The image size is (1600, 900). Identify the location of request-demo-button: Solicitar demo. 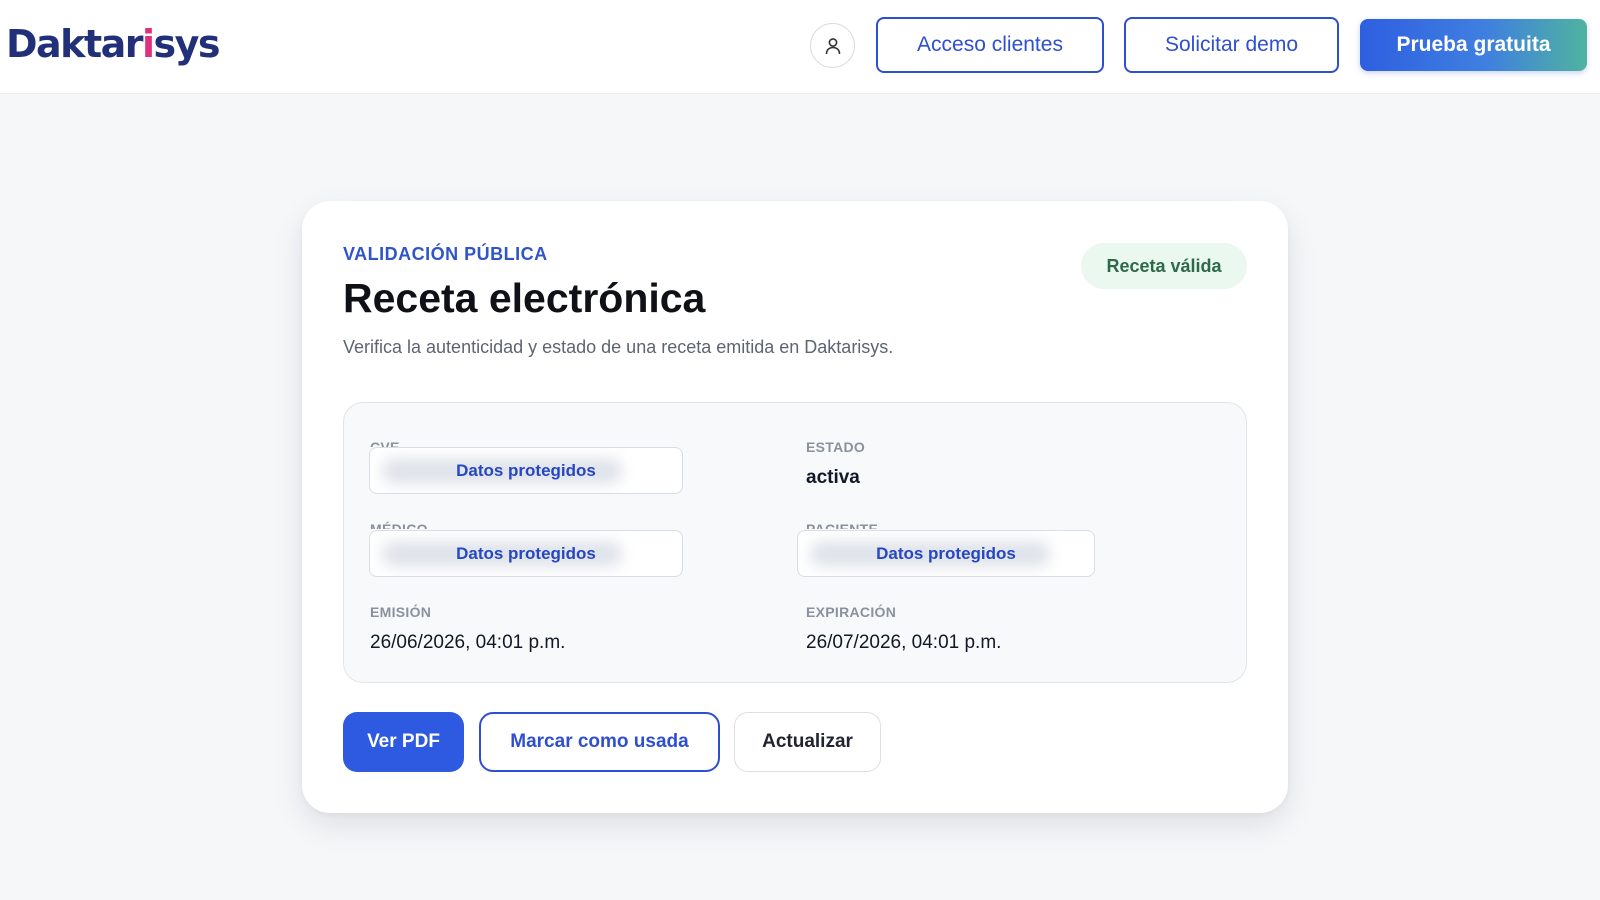
(1231, 45).